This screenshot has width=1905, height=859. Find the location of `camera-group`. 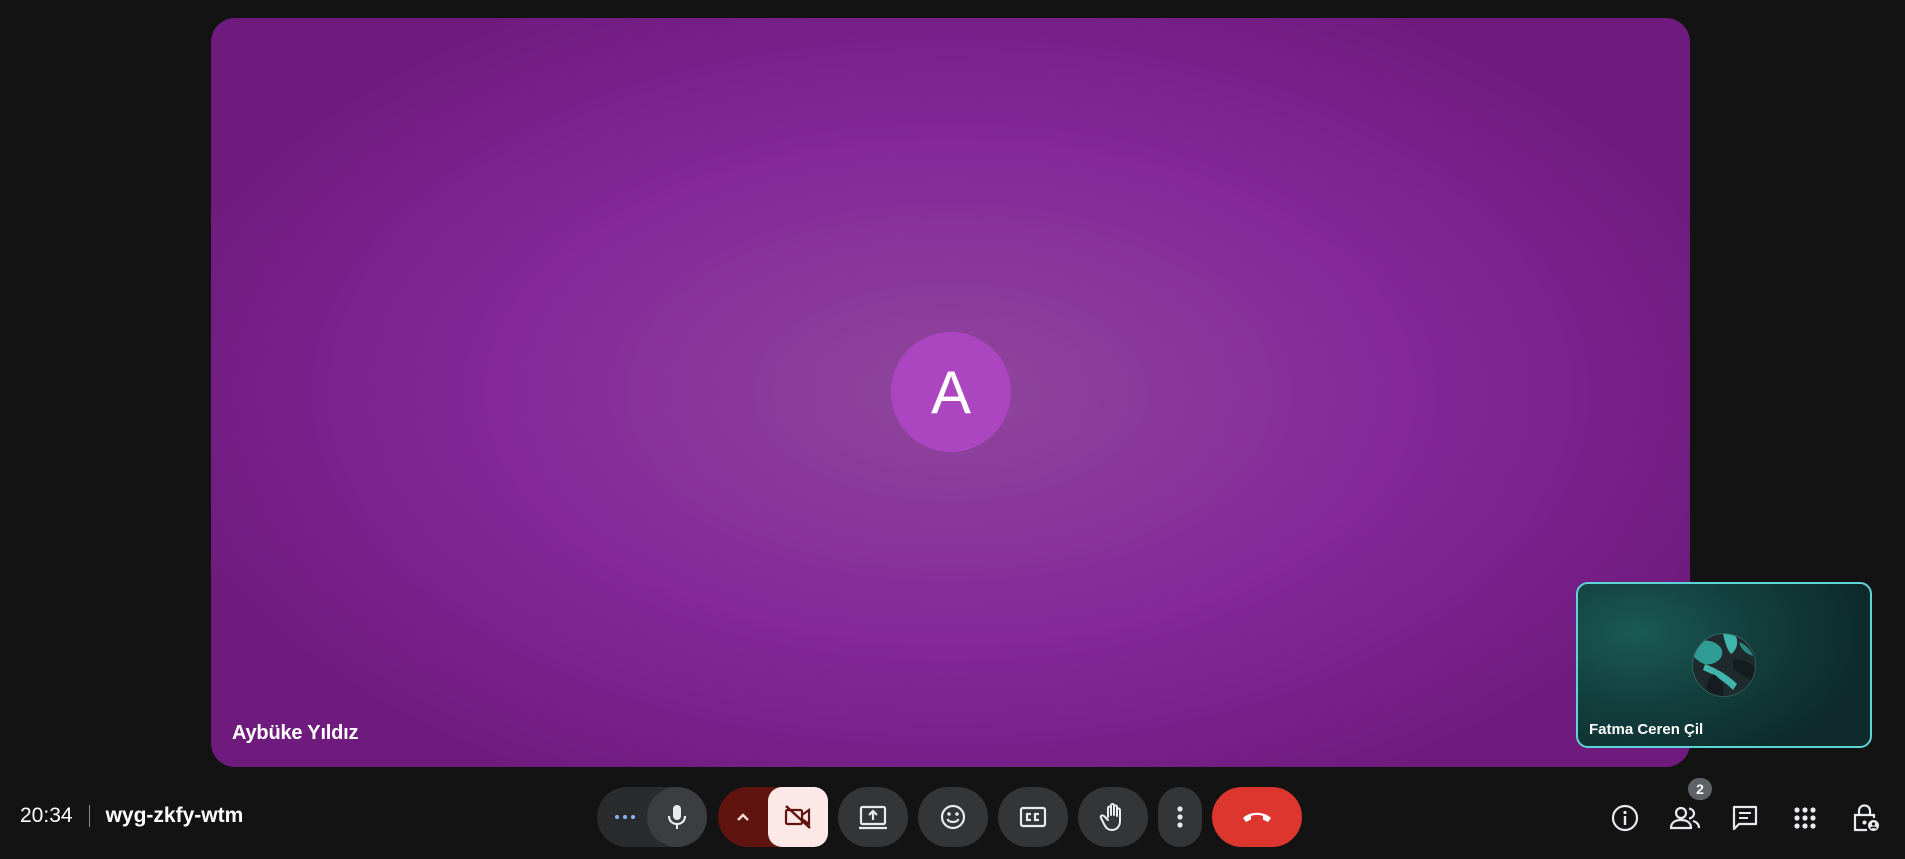

camera-group is located at coordinates (773, 817).